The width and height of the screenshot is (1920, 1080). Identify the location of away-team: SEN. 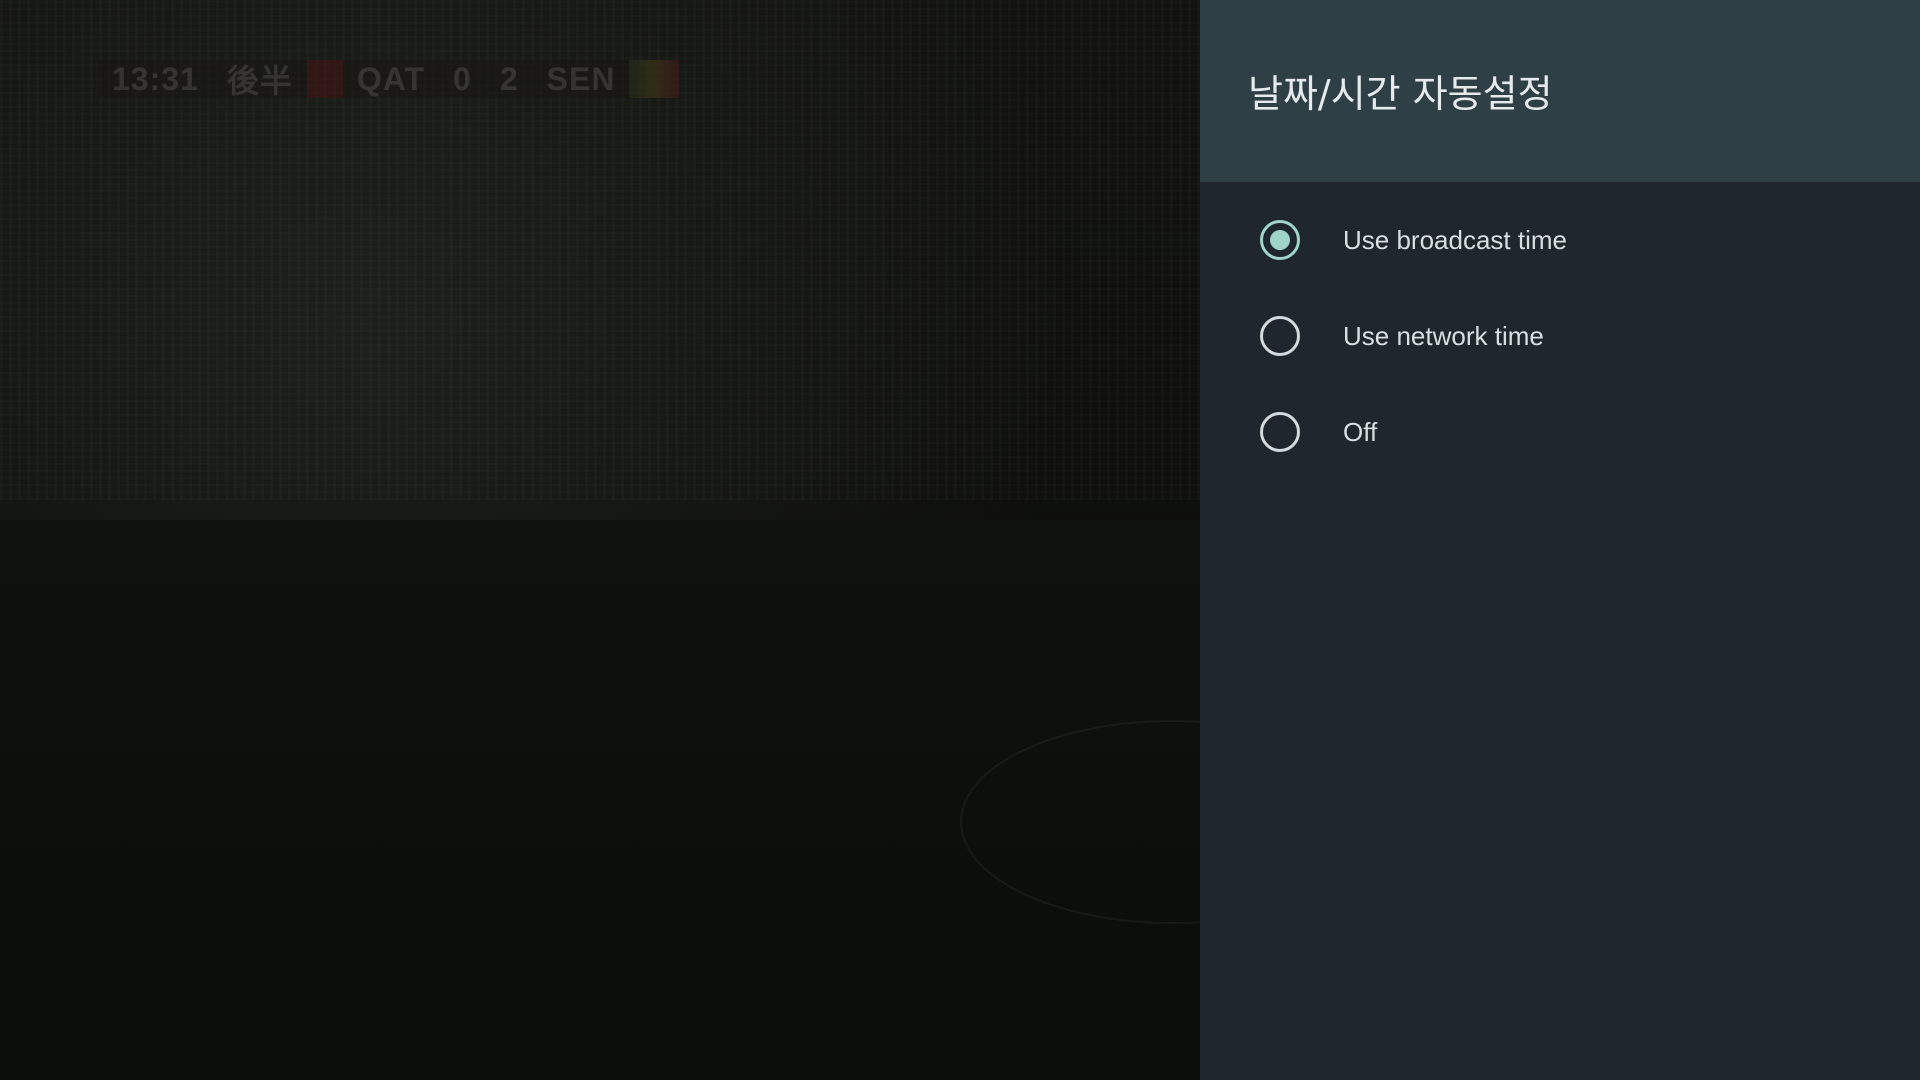
(581, 78).